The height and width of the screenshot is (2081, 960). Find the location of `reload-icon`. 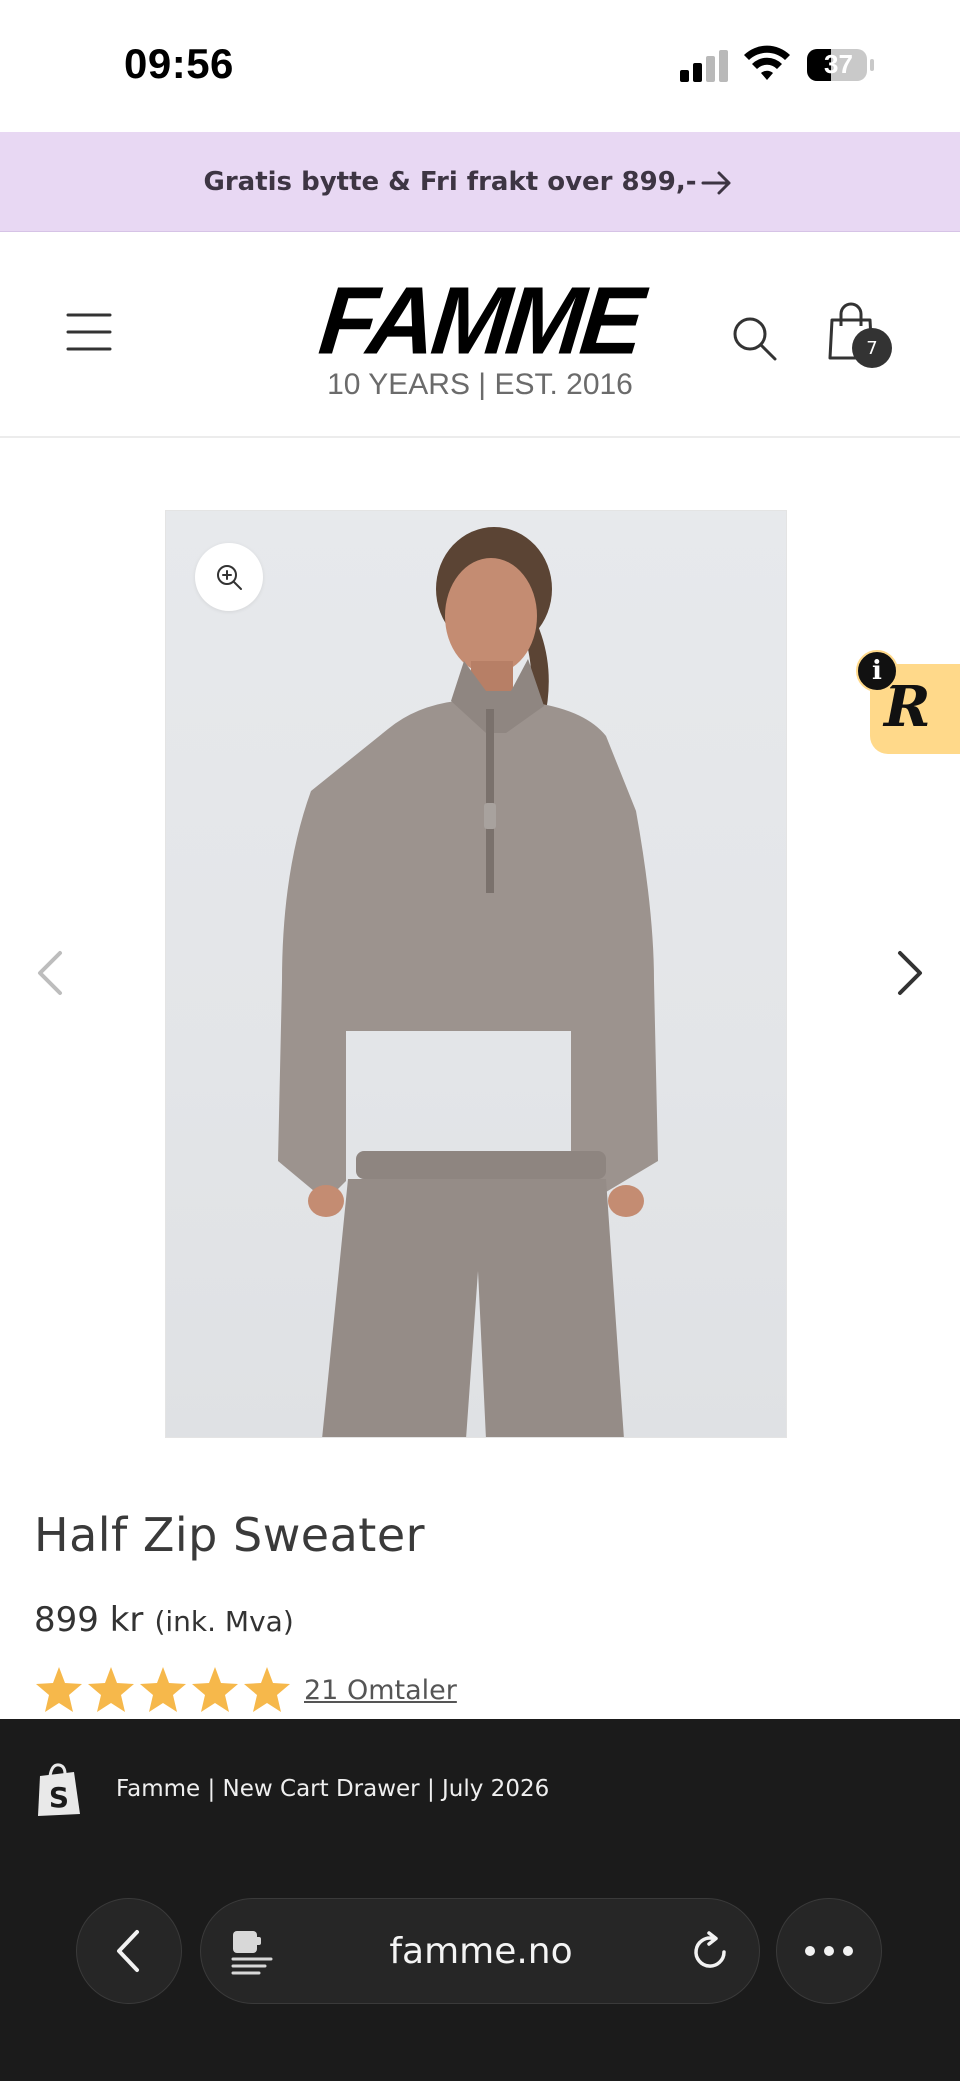

reload-icon is located at coordinates (710, 1952).